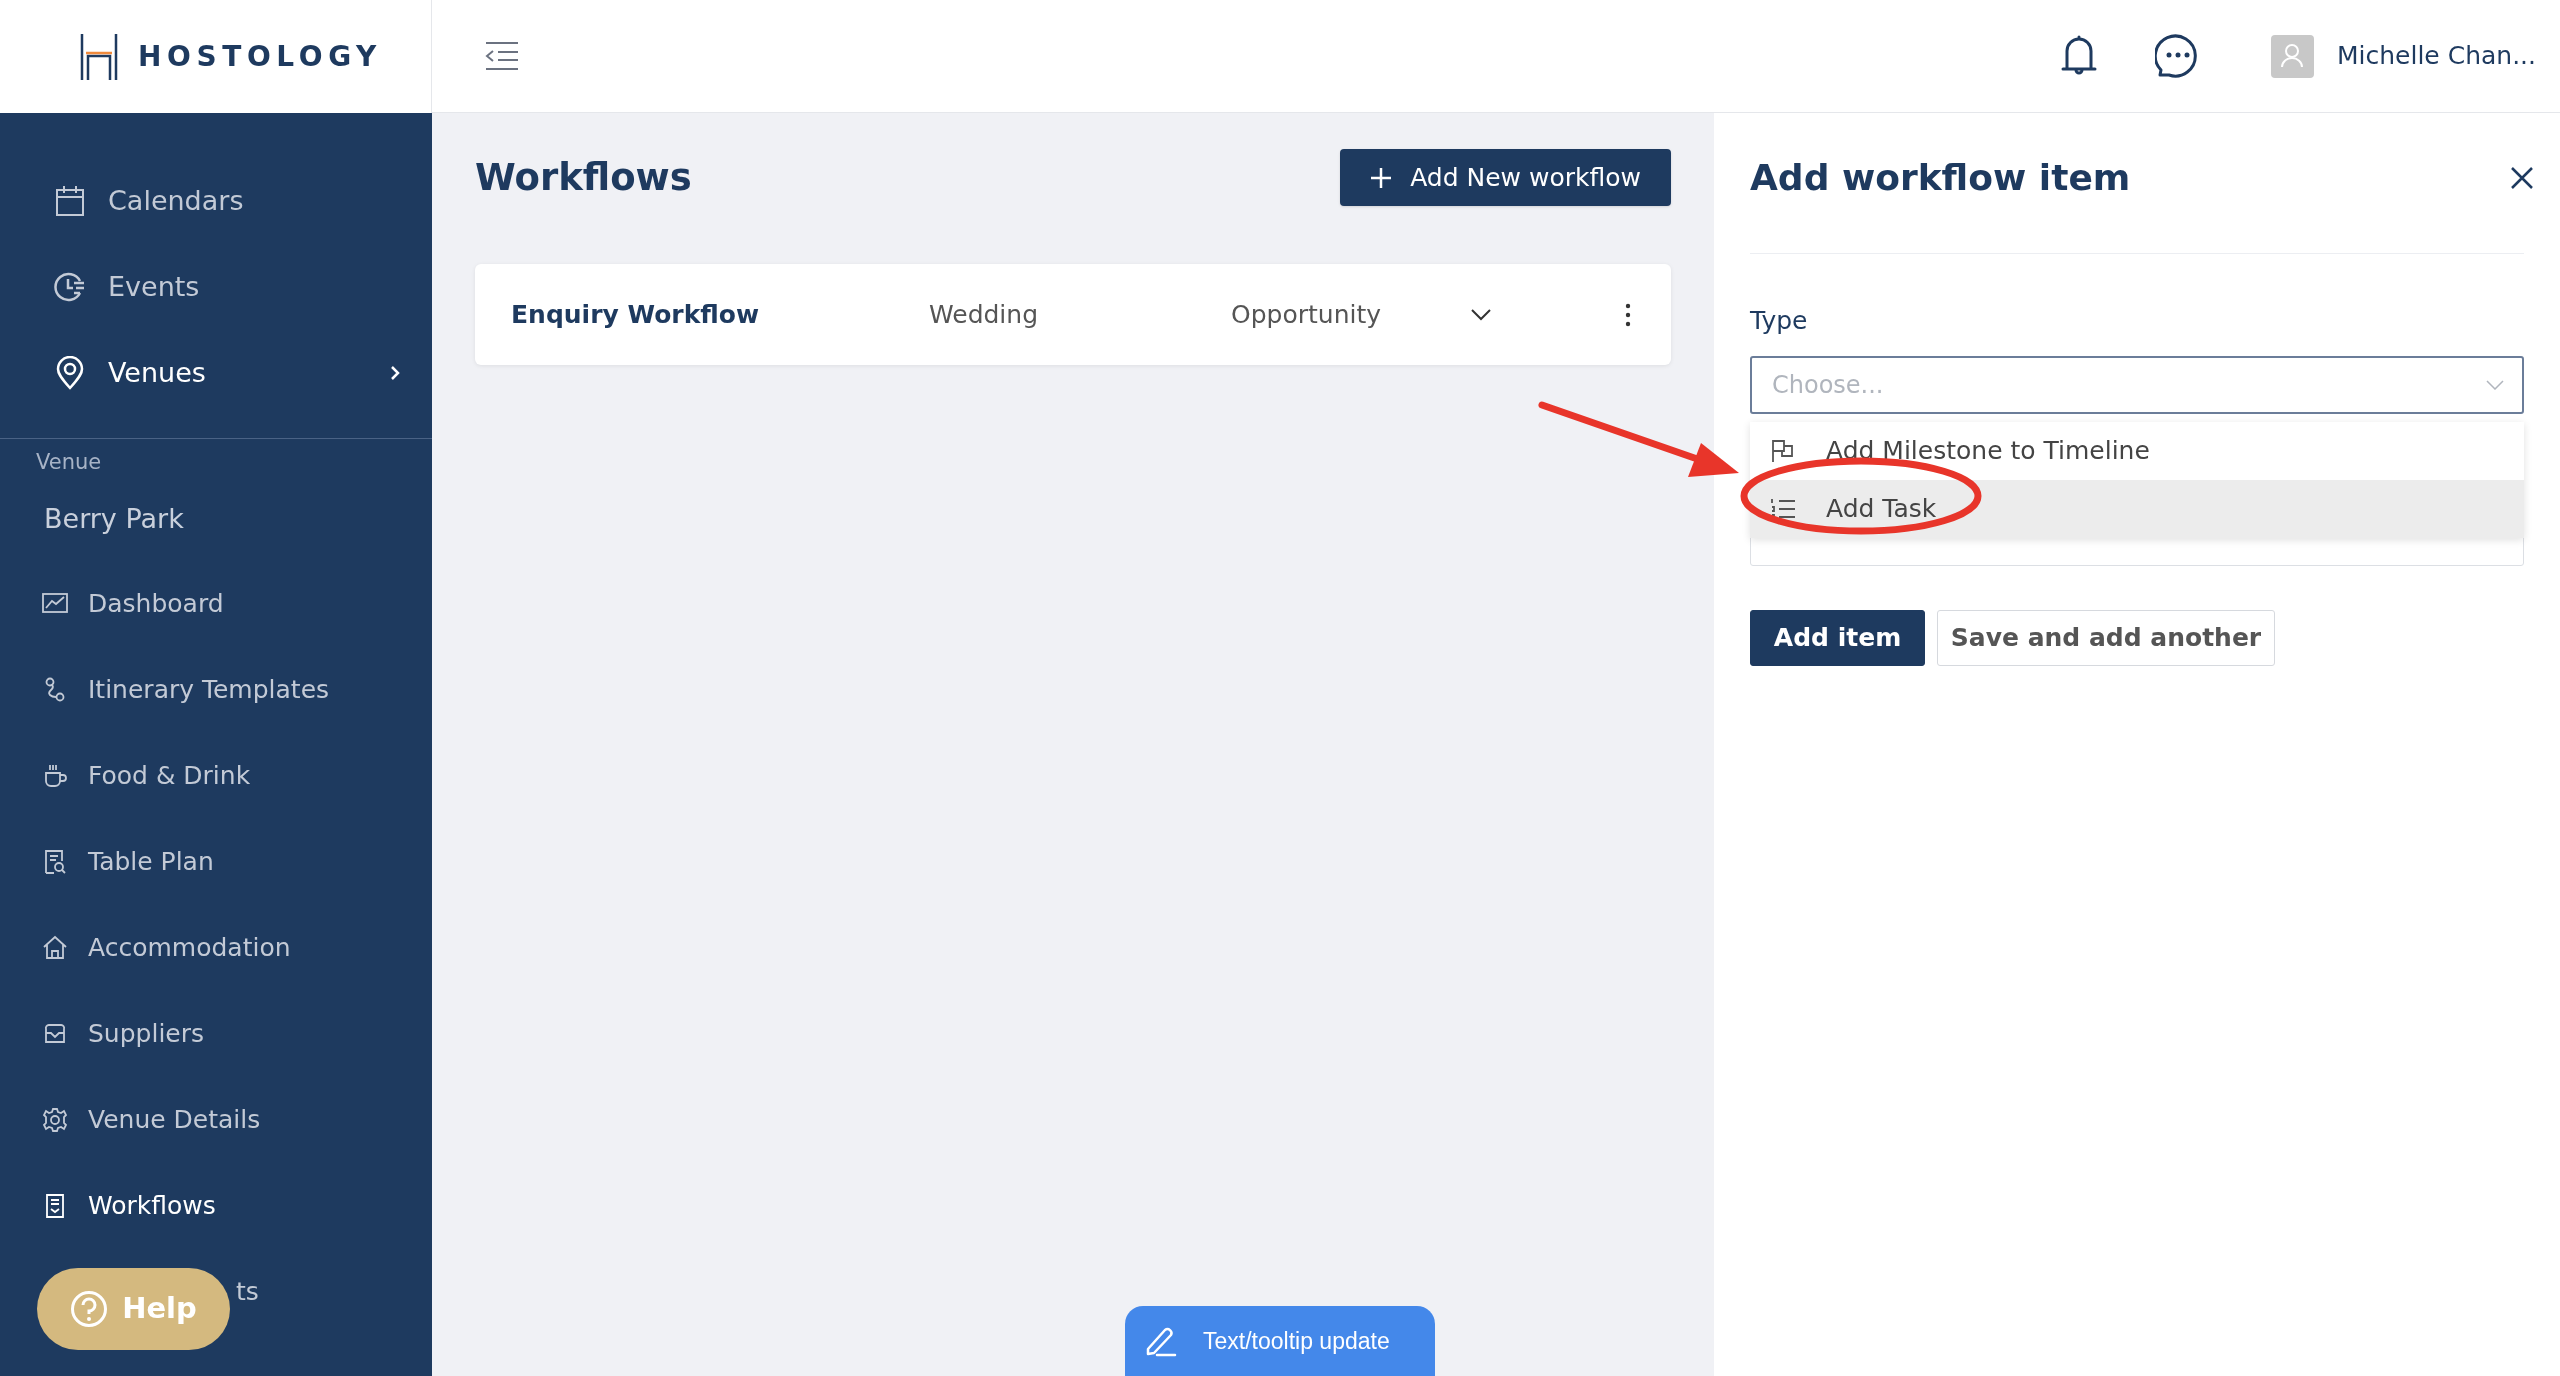  Describe the element at coordinates (1783, 508) in the screenshot. I see `list-icon` at that location.